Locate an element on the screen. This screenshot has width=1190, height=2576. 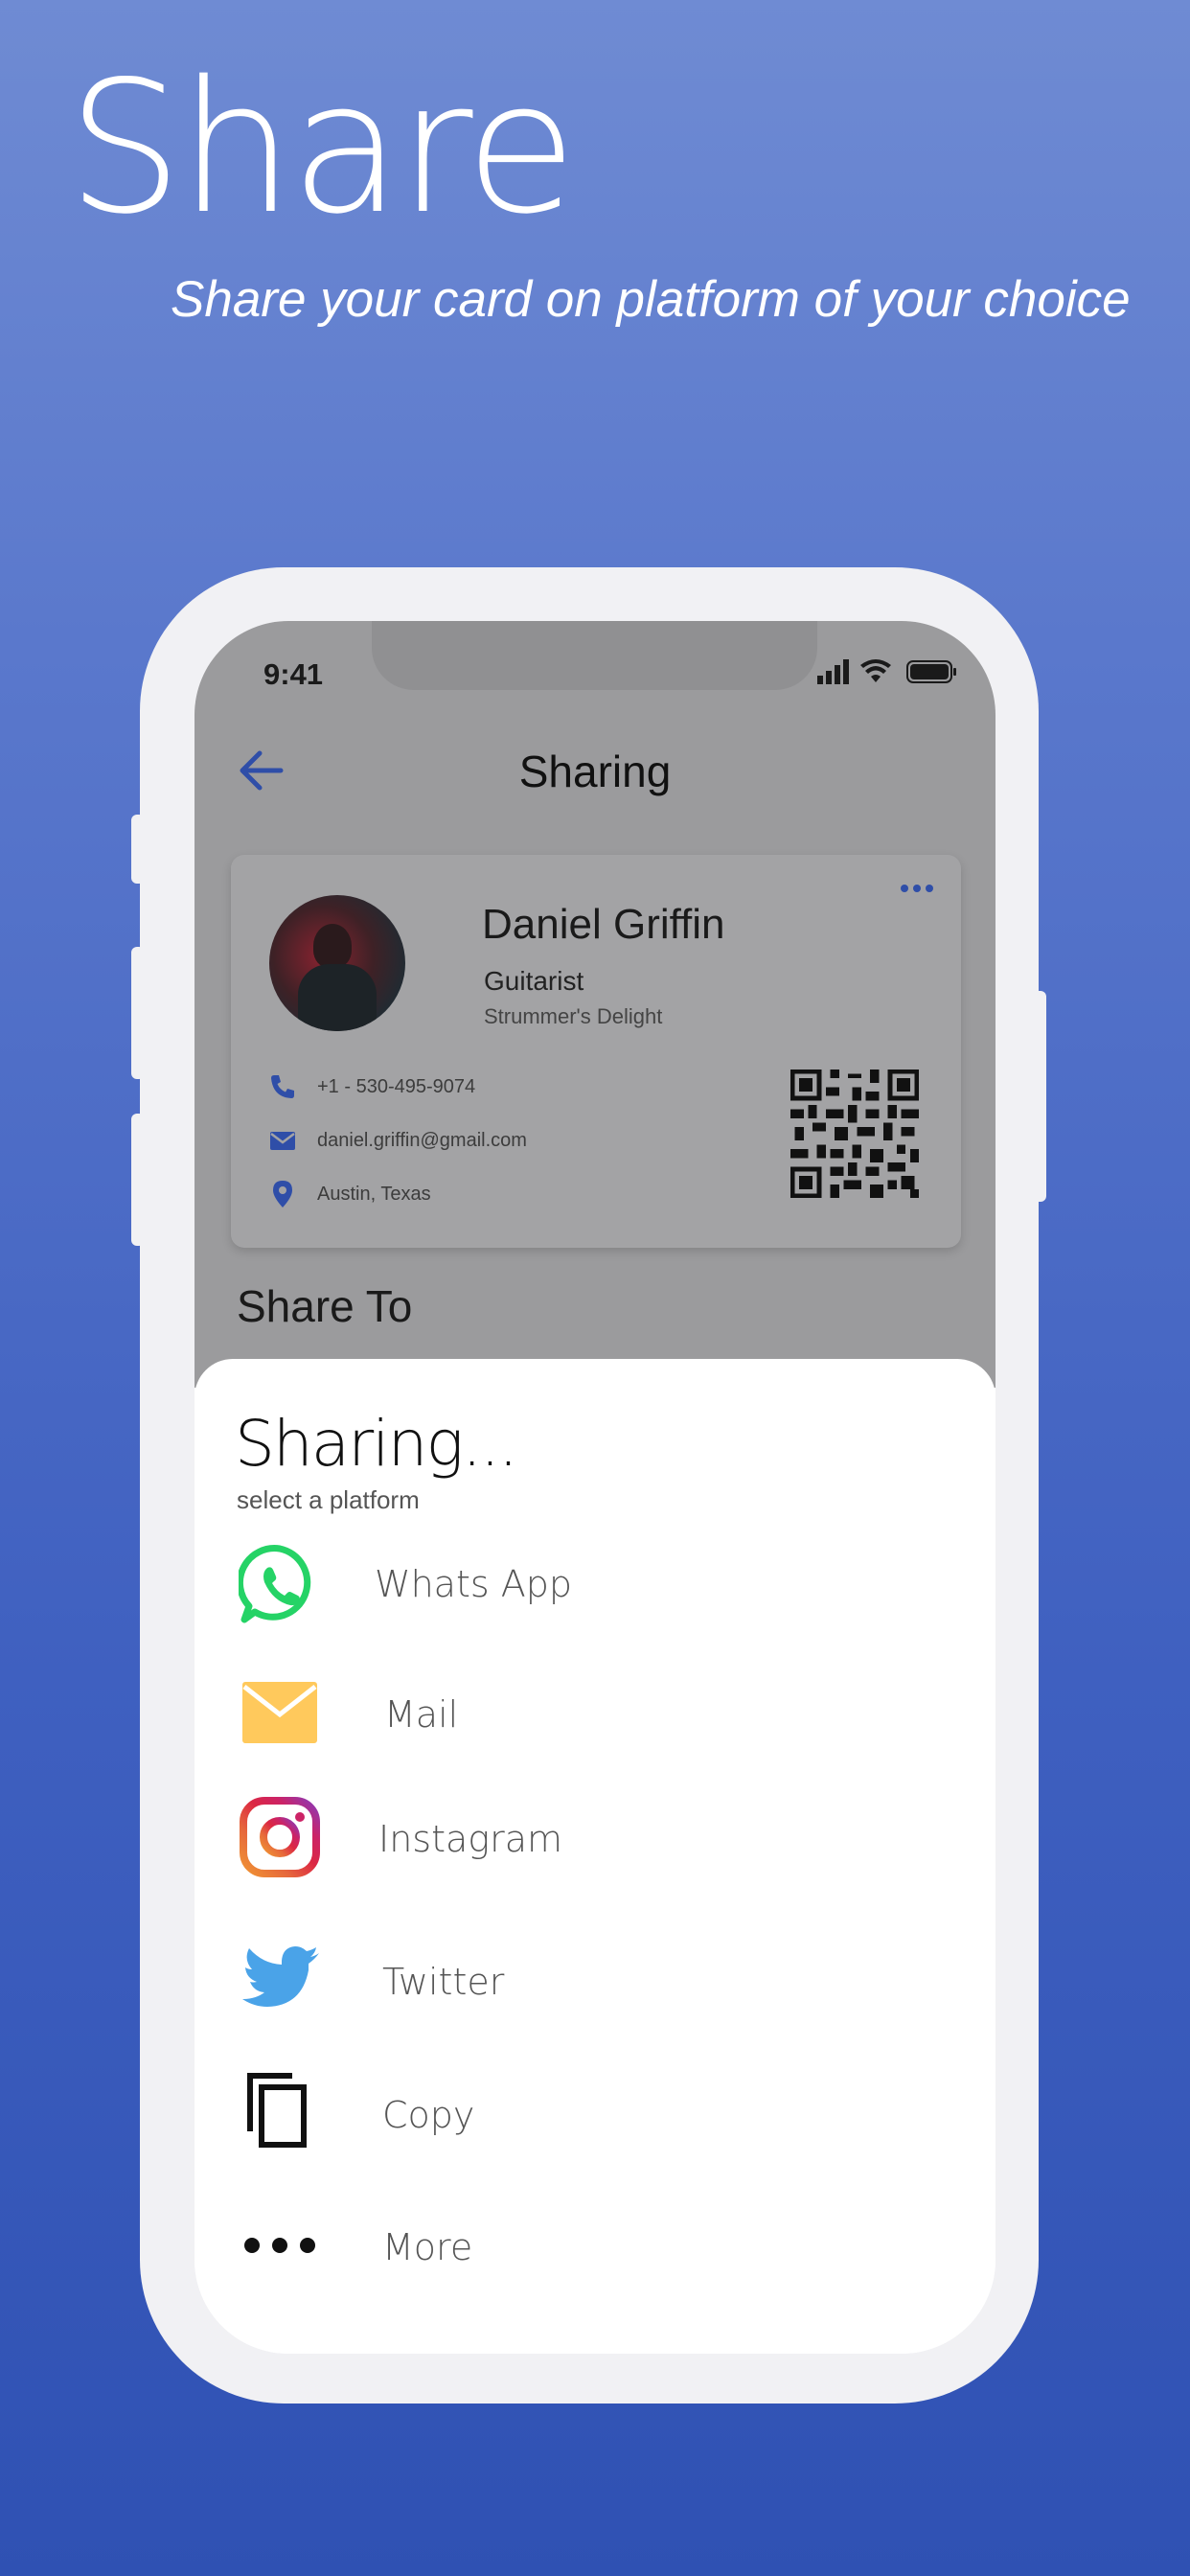
promo-title: Share is located at coordinates (322, 148).